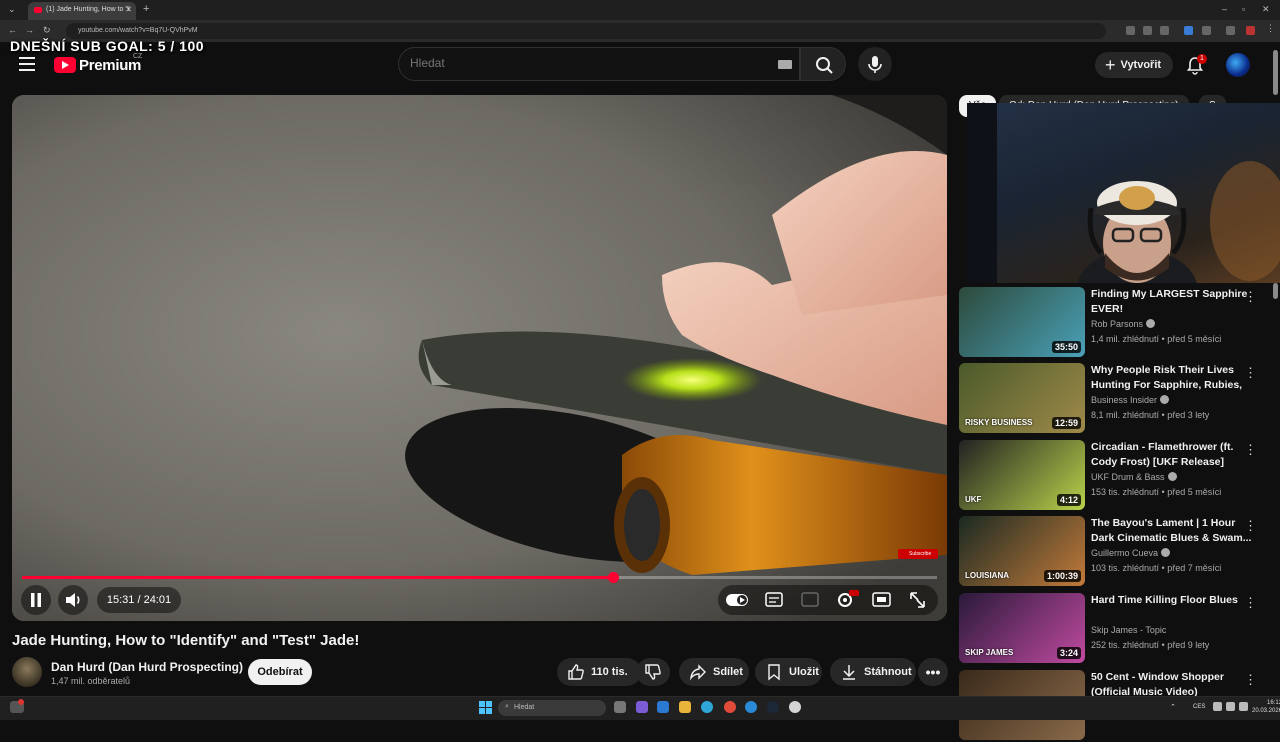 Image resolution: width=1280 pixels, height=742 pixels. I want to click on account-avatar, so click(1238, 65).